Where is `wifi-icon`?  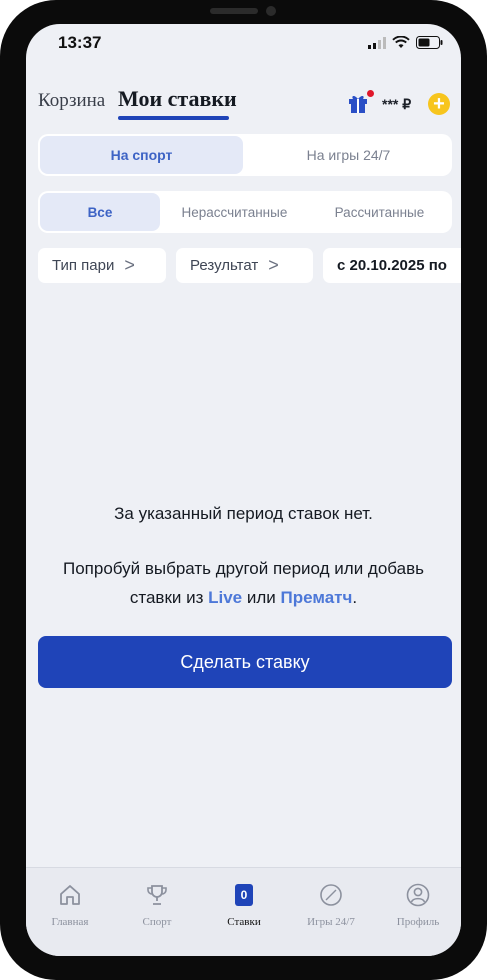
wifi-icon is located at coordinates (401, 42).